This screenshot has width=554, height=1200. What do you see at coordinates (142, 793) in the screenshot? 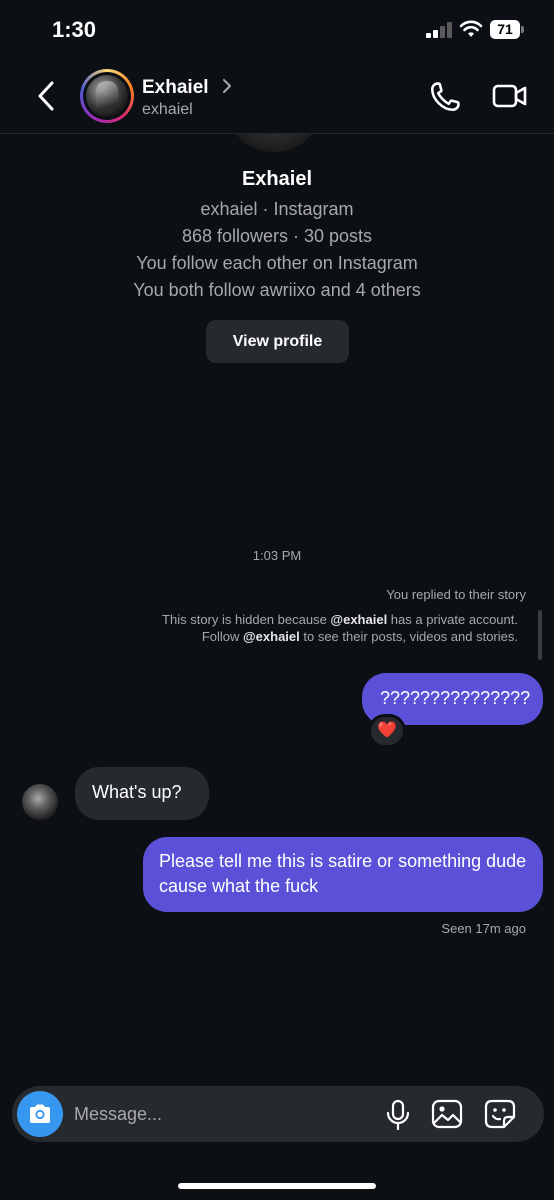
I see `message-bubble-incoming: What's up?` at bounding box center [142, 793].